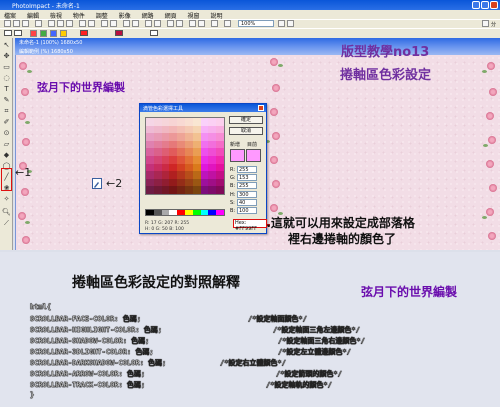  I want to click on redo-icon, so click(91, 23).